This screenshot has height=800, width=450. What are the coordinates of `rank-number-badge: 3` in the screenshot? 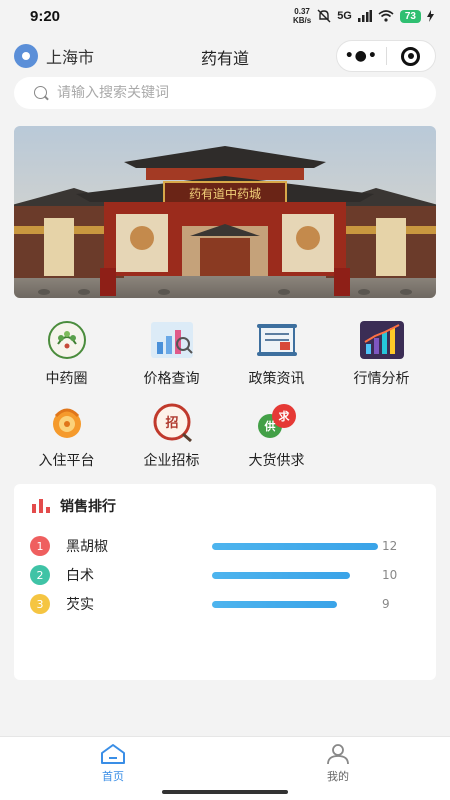 It's located at (40, 604).